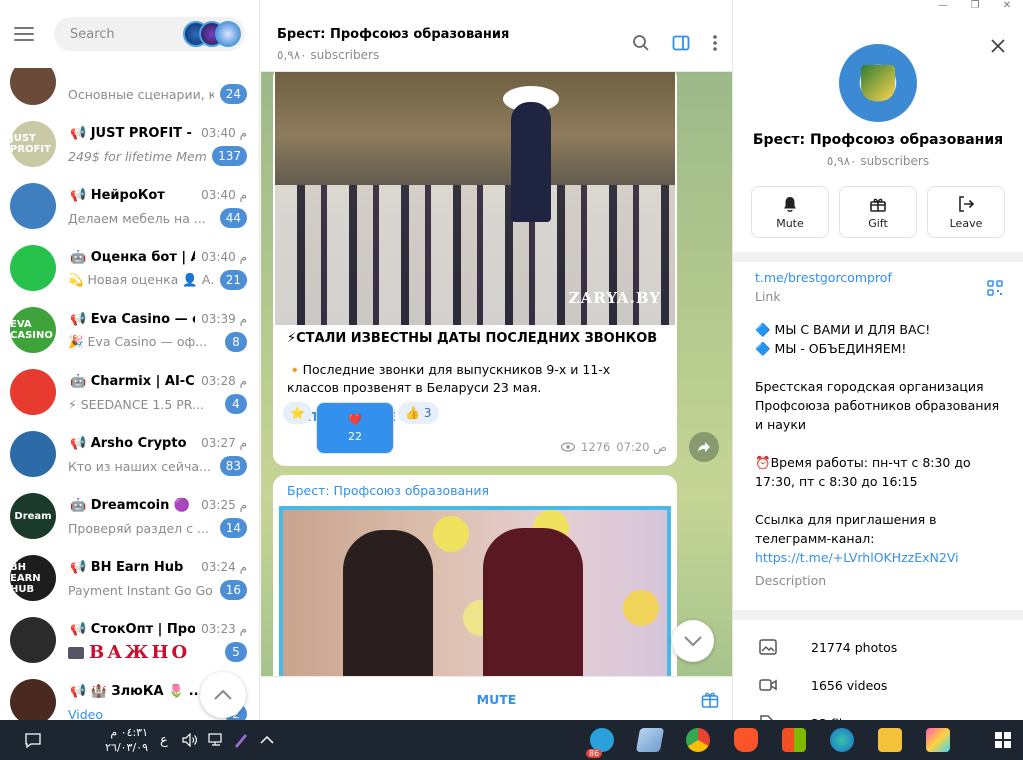  Describe the element at coordinates (641, 43) in the screenshot. I see `search-icon` at that location.